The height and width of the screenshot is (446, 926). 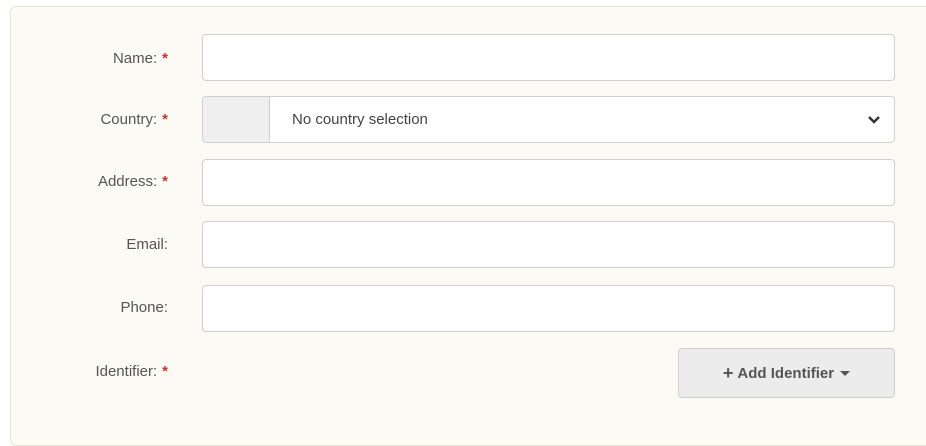 I want to click on phone-label: Phone:, so click(x=144, y=307).